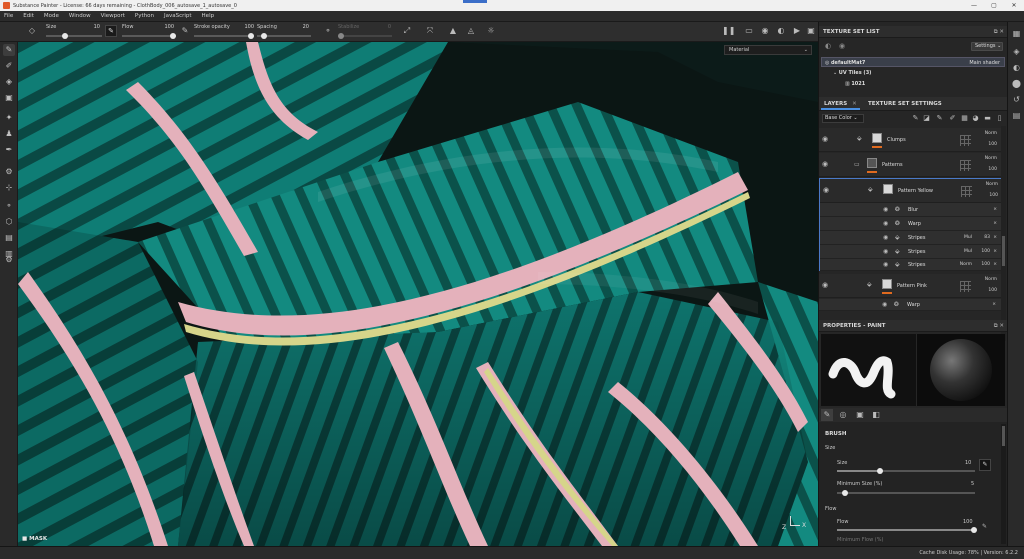  What do you see at coordinates (1003, 233) in the screenshot?
I see `layers-scrollbar` at bounding box center [1003, 233].